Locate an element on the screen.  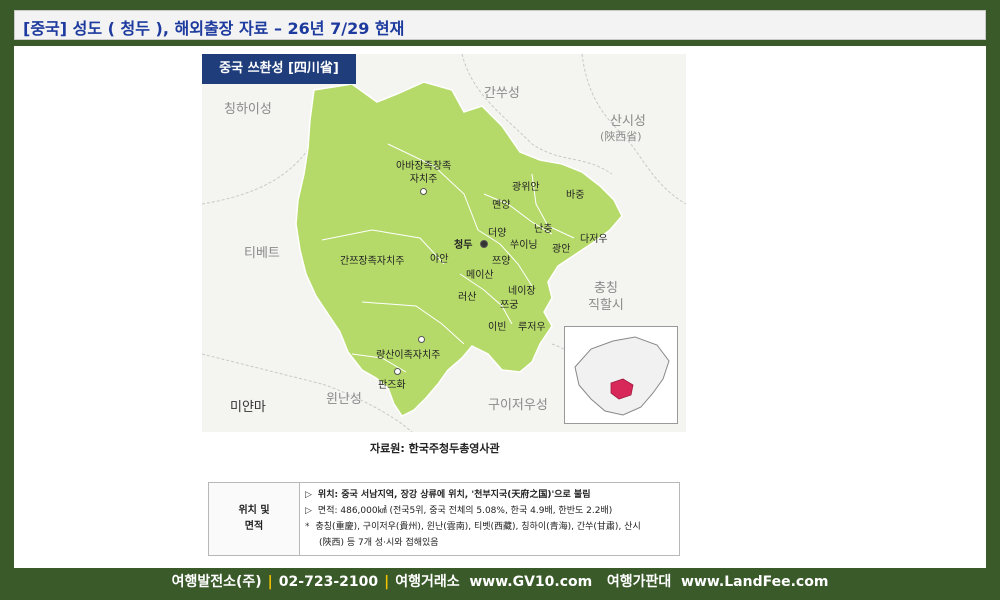
china-inset-map is located at coordinates (621, 375).